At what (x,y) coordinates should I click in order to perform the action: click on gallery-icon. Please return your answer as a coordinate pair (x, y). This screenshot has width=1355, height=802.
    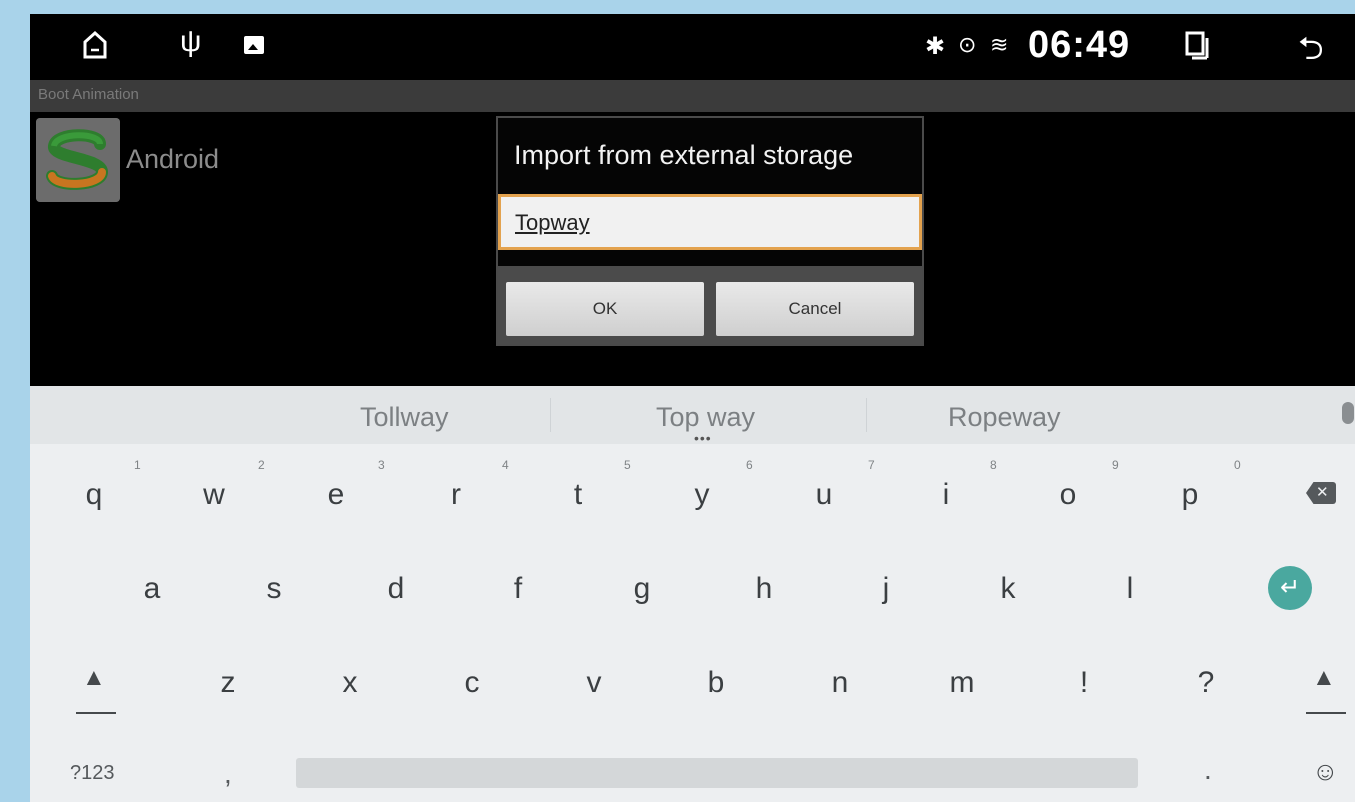
    Looking at the image, I should click on (254, 45).